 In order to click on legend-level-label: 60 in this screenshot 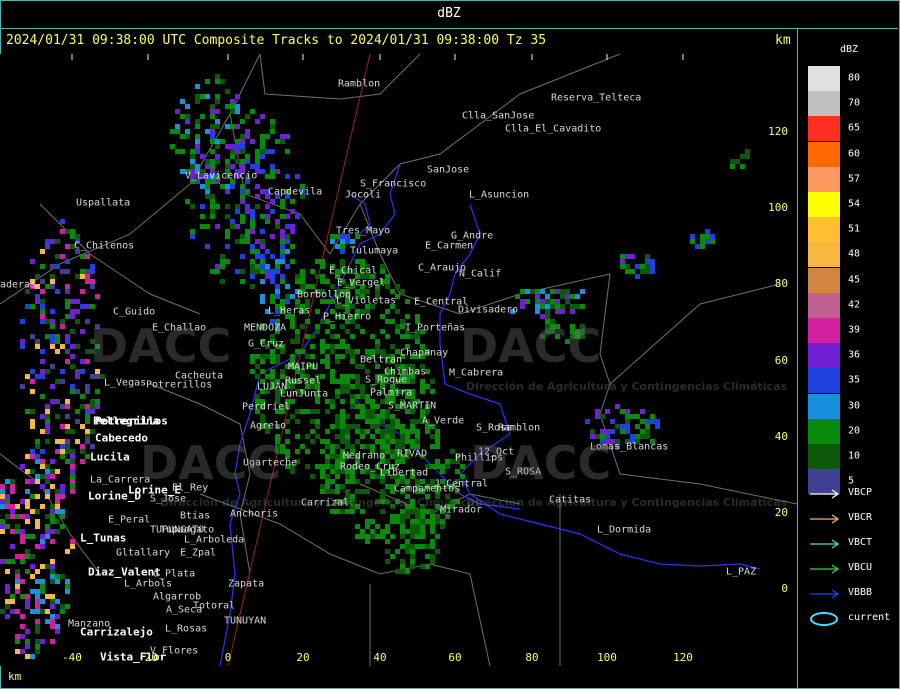, I will do `click(854, 154)`.